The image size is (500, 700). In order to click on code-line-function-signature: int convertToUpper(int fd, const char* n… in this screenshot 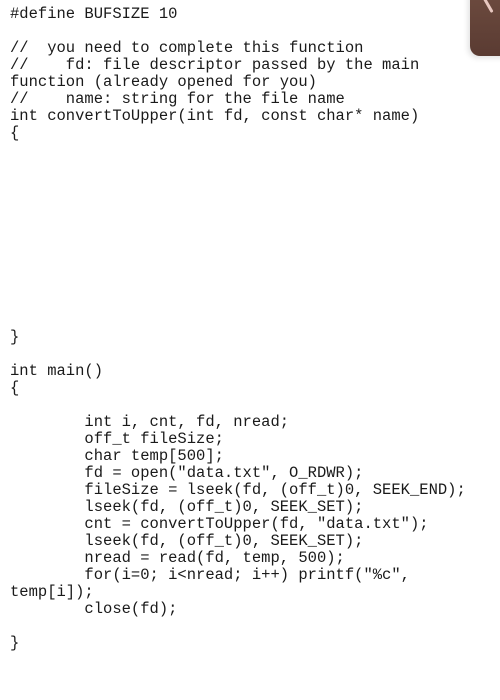, I will do `click(215, 116)`.